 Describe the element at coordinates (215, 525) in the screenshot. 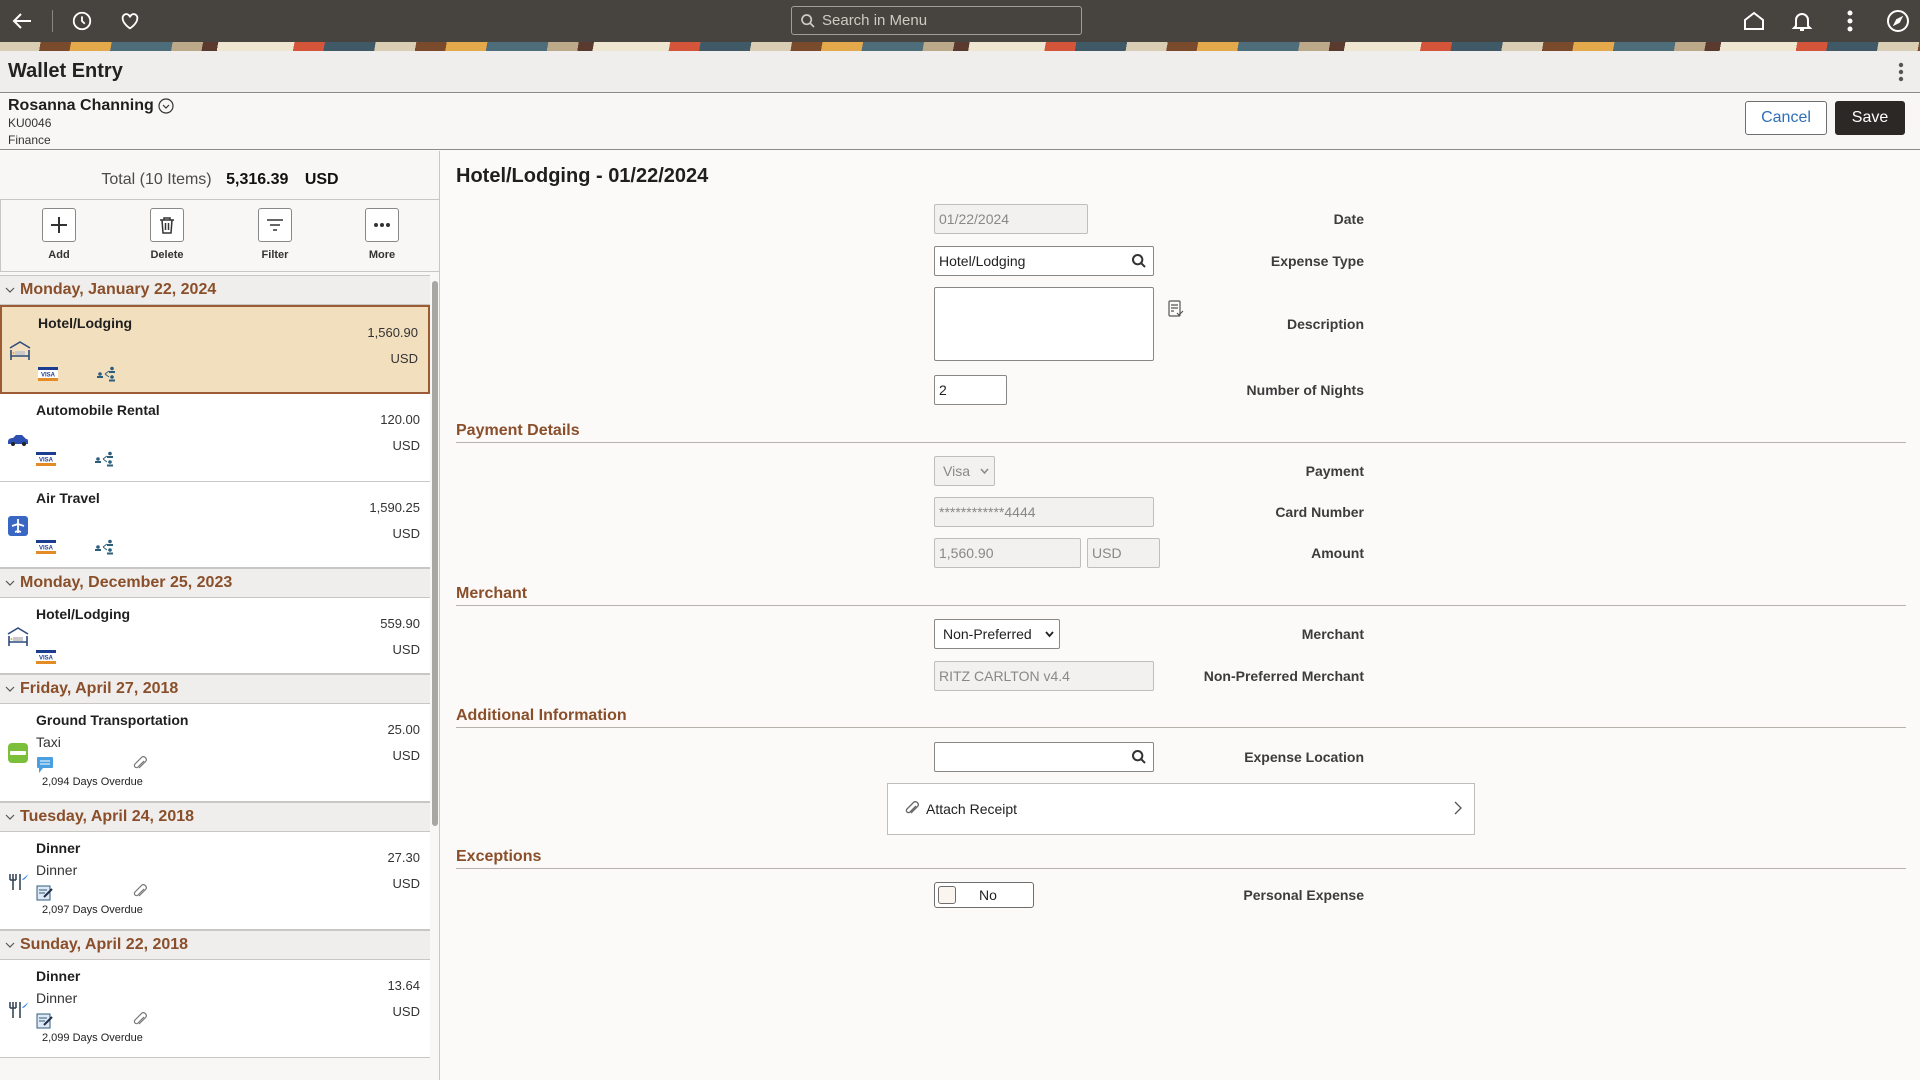

I see `list-item: Air Travel 1,590.25 USD VISA` at that location.